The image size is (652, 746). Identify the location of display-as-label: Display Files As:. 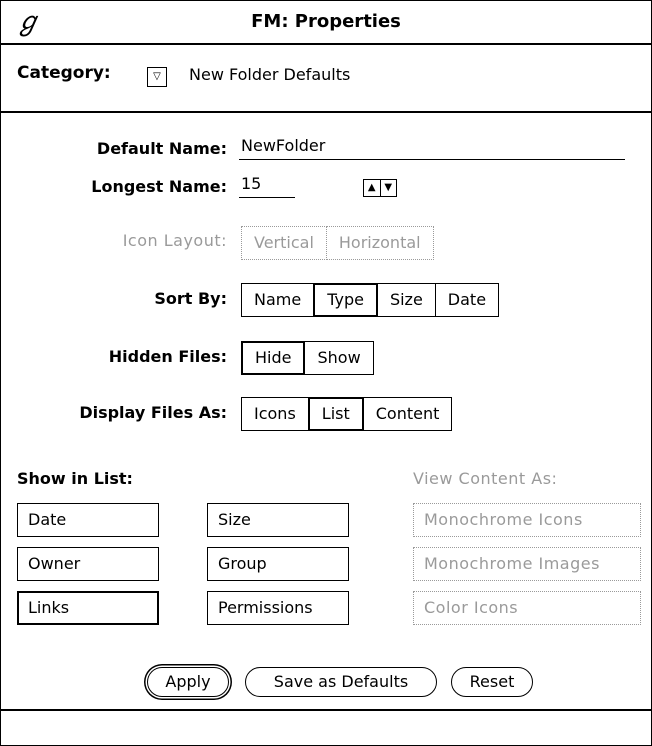
(153, 412).